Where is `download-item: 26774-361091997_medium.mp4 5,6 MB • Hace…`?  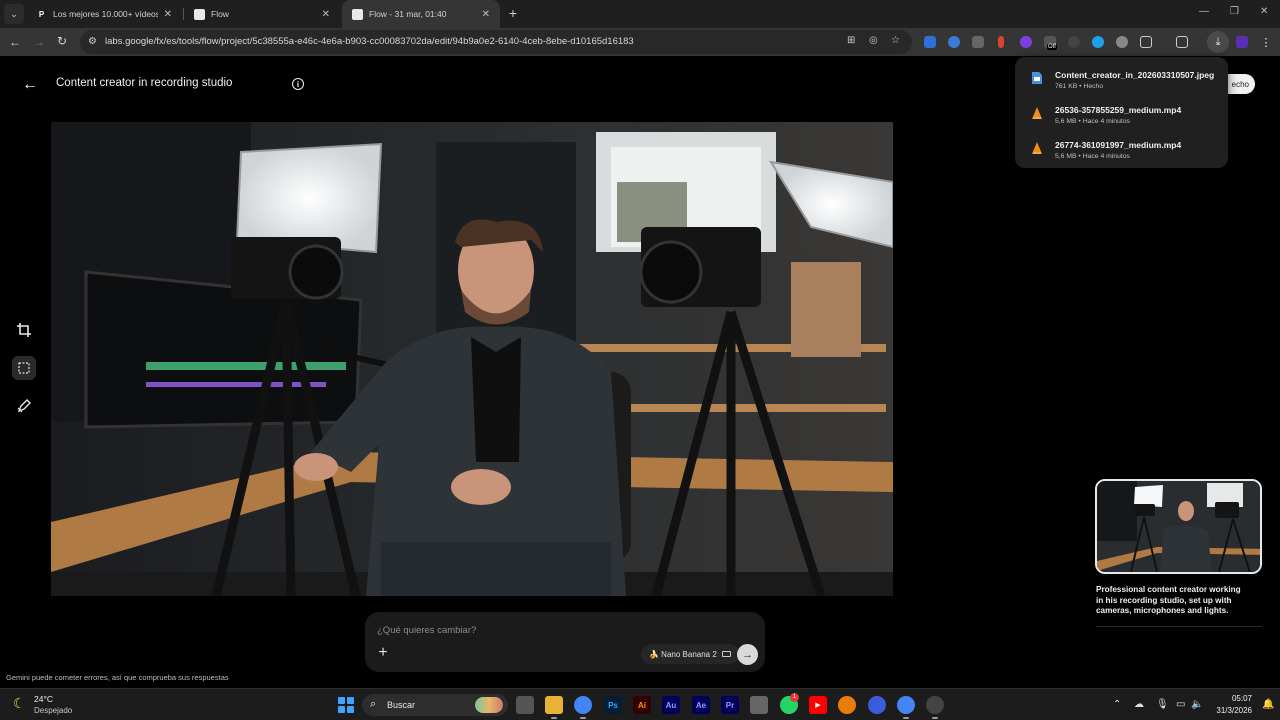 download-item: 26774-361091997_medium.mp4 5,6 MB • Hace… is located at coordinates (1121, 152).